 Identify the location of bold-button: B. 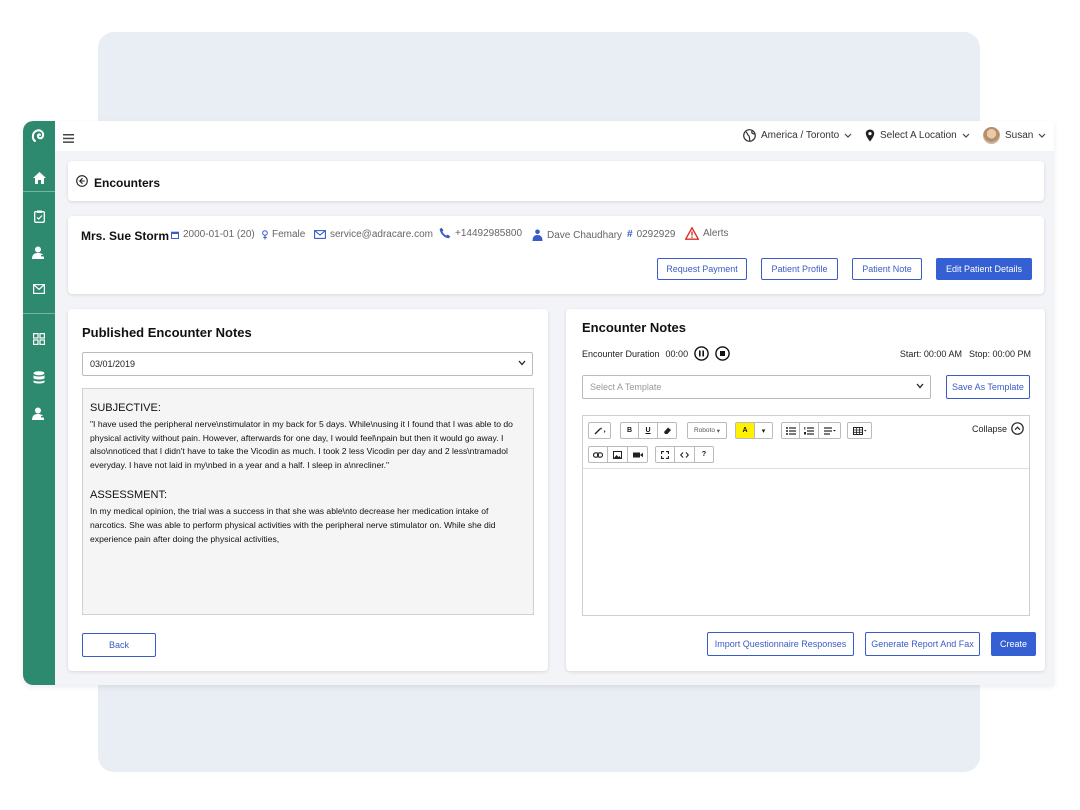
(629, 430).